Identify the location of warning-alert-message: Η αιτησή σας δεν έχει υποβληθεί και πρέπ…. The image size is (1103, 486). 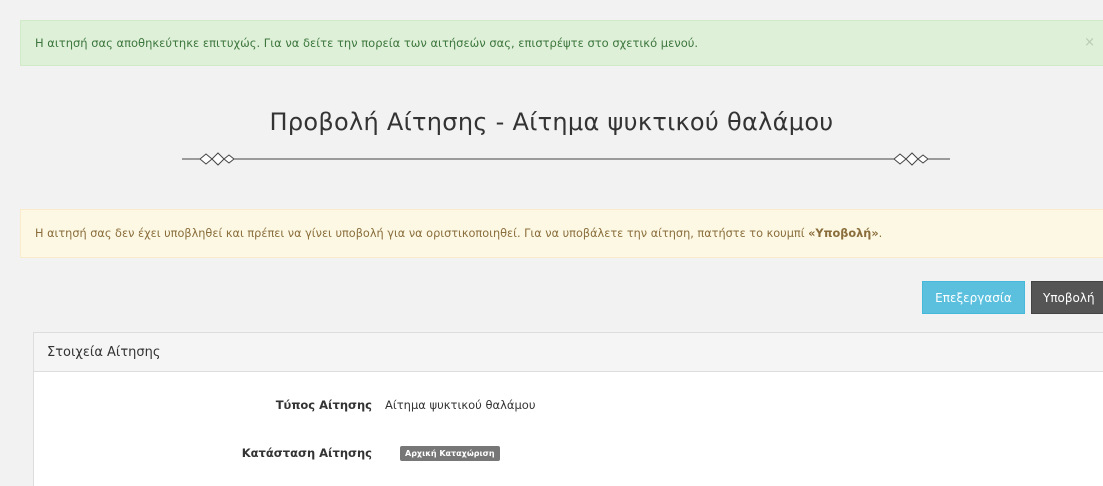
(422, 233).